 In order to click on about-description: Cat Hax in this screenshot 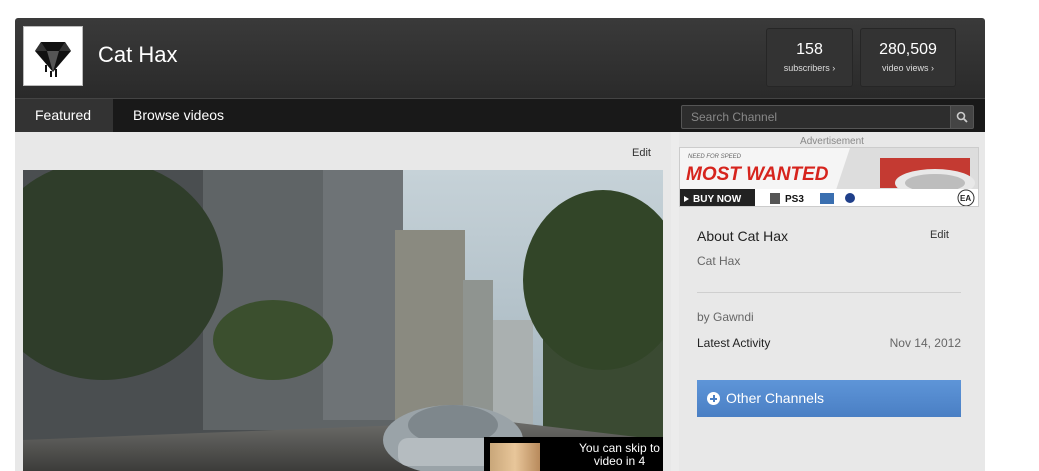, I will do `click(719, 261)`.